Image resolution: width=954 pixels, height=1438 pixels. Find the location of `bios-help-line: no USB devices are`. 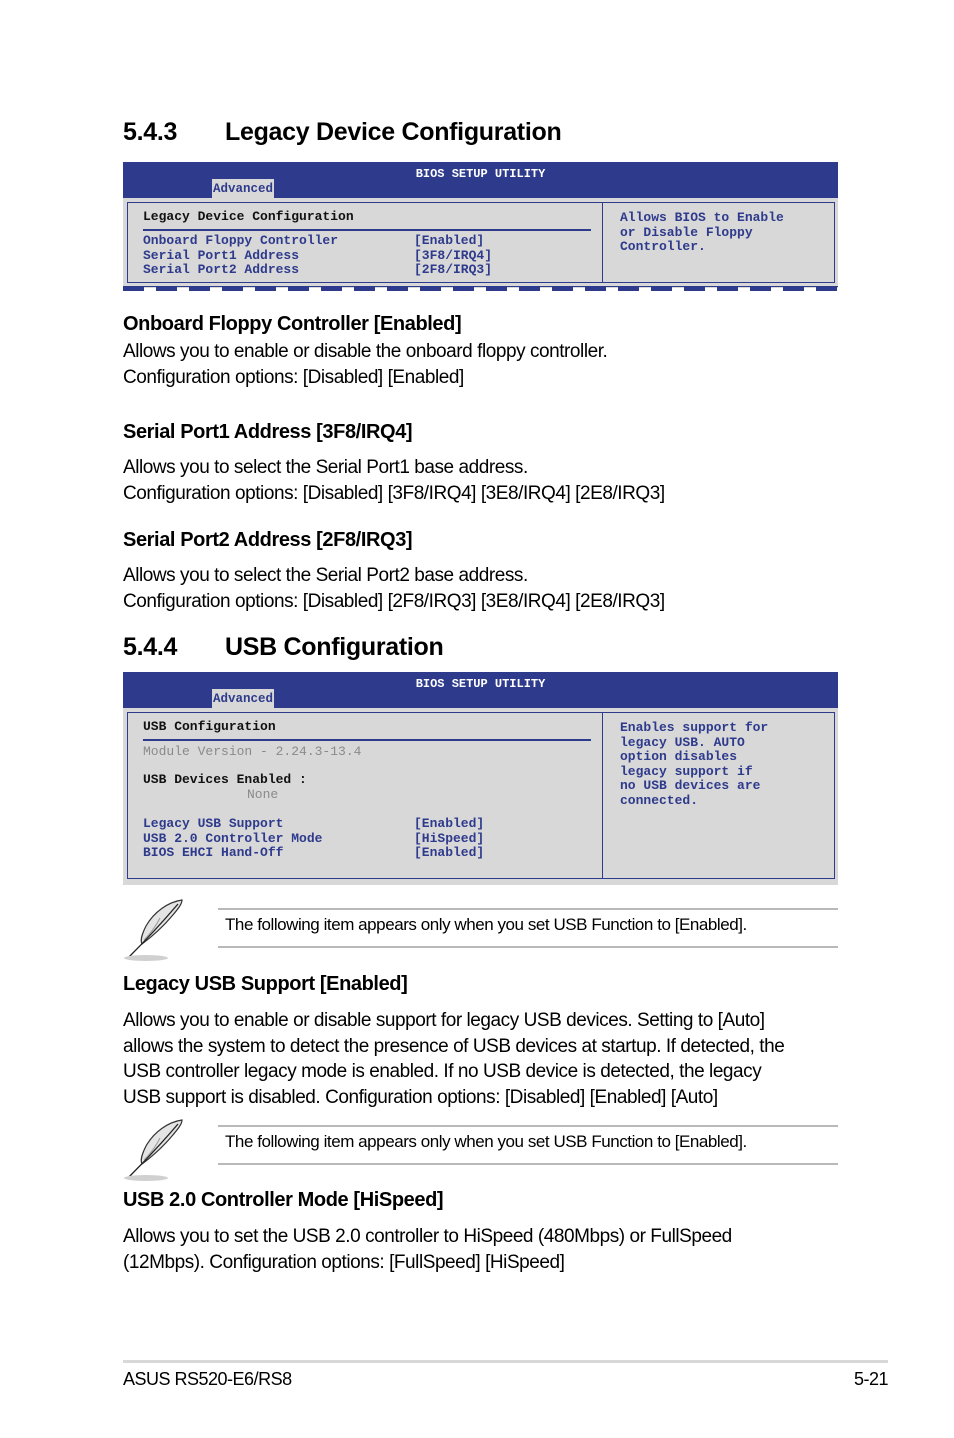

bios-help-line: no USB devices are is located at coordinates (690, 785).